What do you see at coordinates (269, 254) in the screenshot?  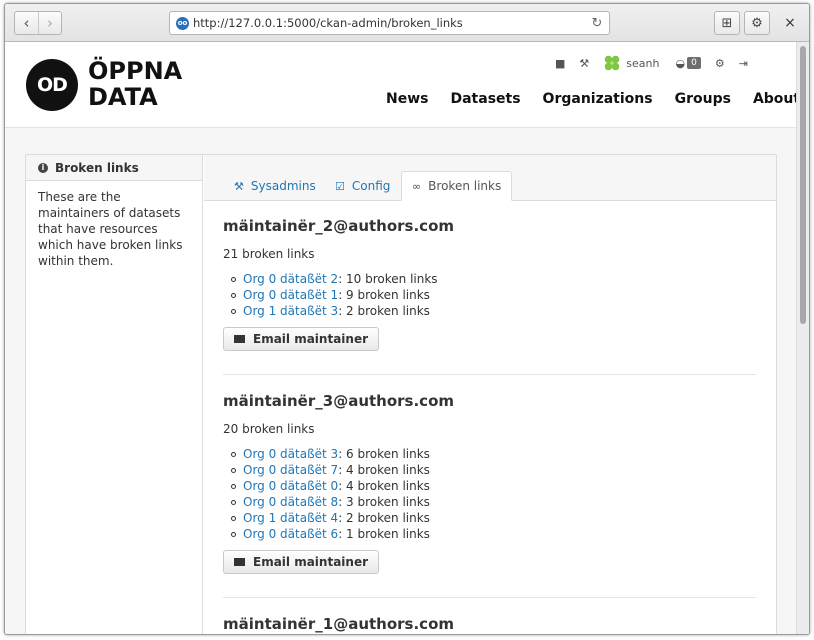 I see `broken-links-count: 21 broken links` at bounding box center [269, 254].